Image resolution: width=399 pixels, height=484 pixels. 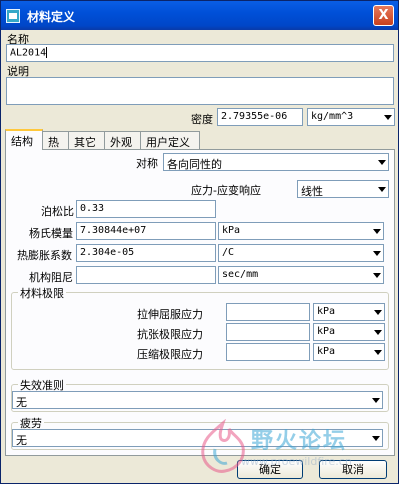 What do you see at coordinates (199, 15) in the screenshot?
I see `title-bar: 材料定义 X` at bounding box center [199, 15].